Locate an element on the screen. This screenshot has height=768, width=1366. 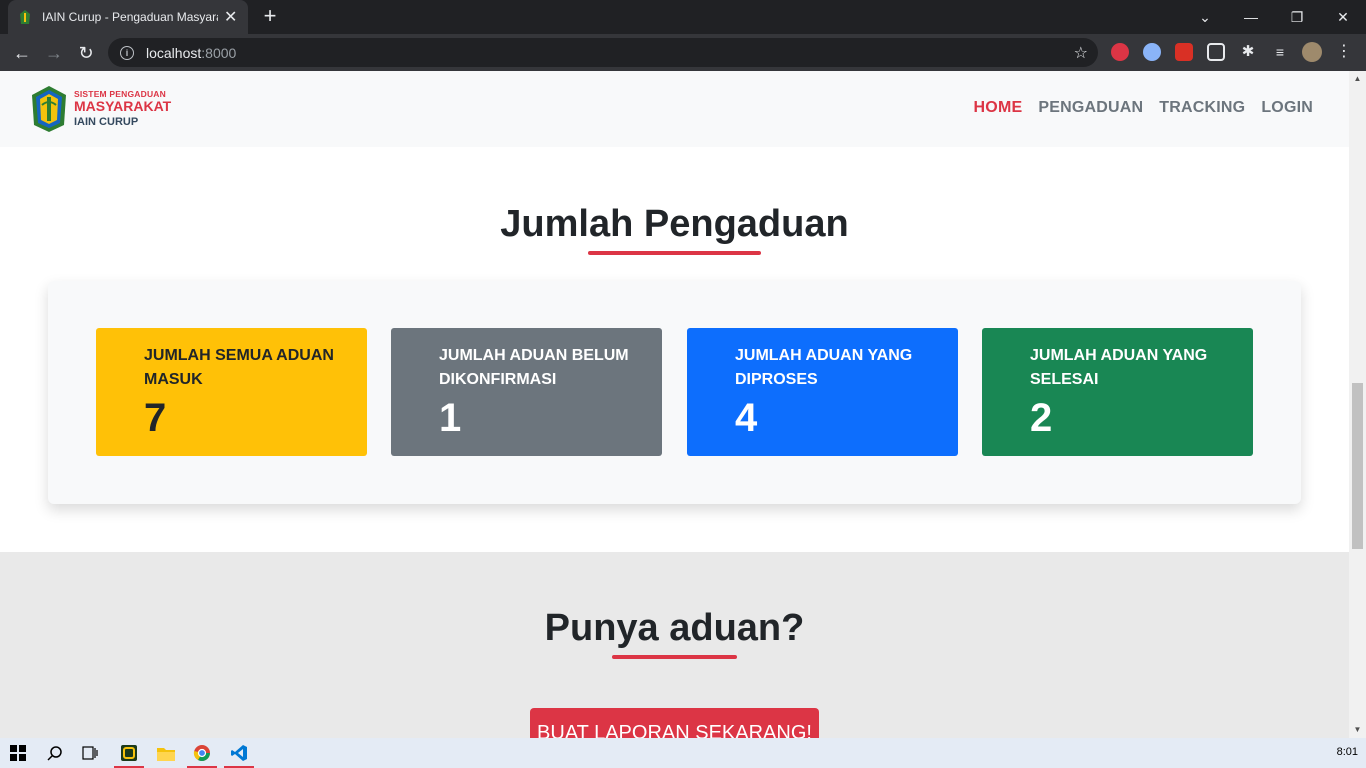
tab-title: IAIN Curup - Pengaduan Masyarakat is located at coordinates (130, 17).